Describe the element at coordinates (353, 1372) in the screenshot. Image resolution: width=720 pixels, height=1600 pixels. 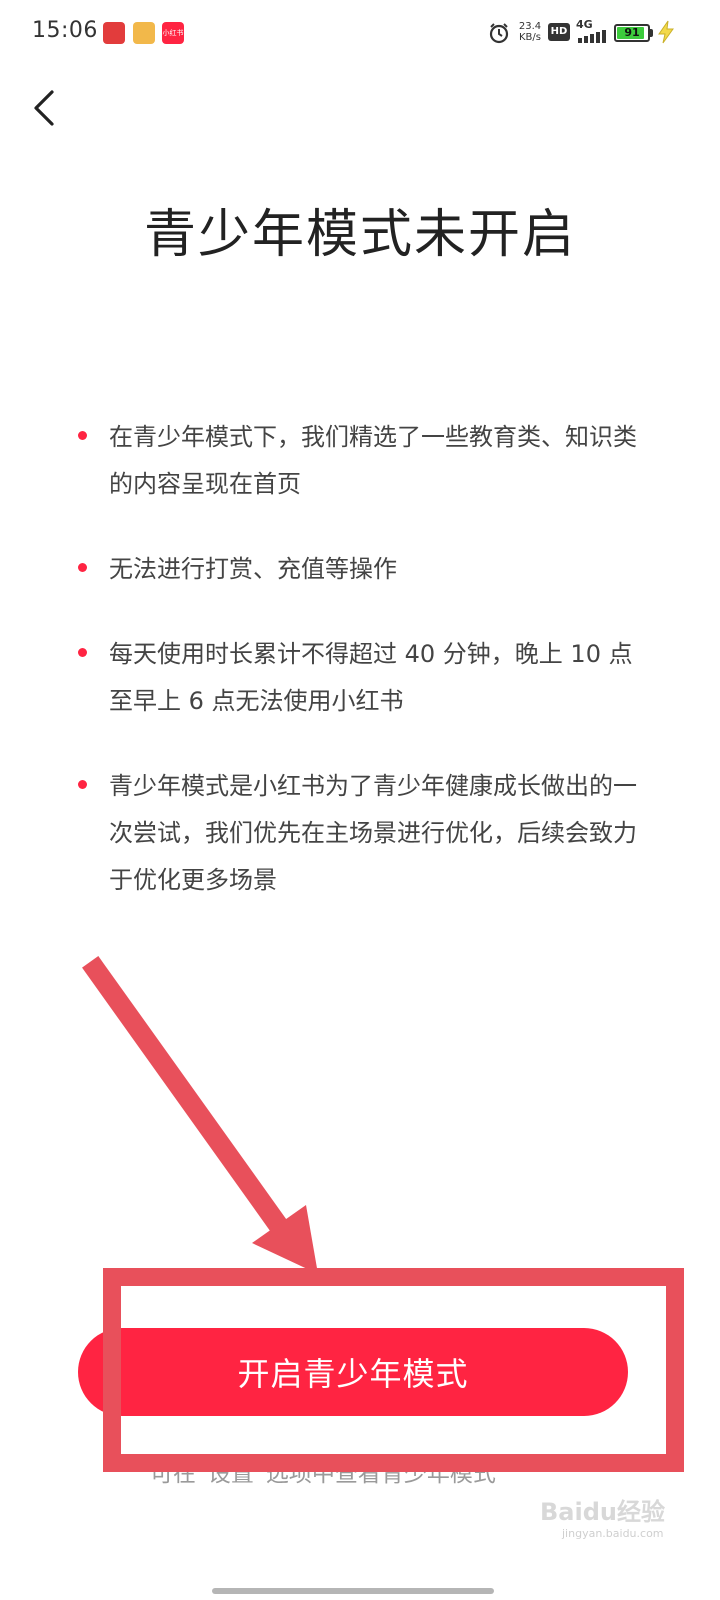
I see `enable-teen-mode-button: 开启青少年模式` at that location.